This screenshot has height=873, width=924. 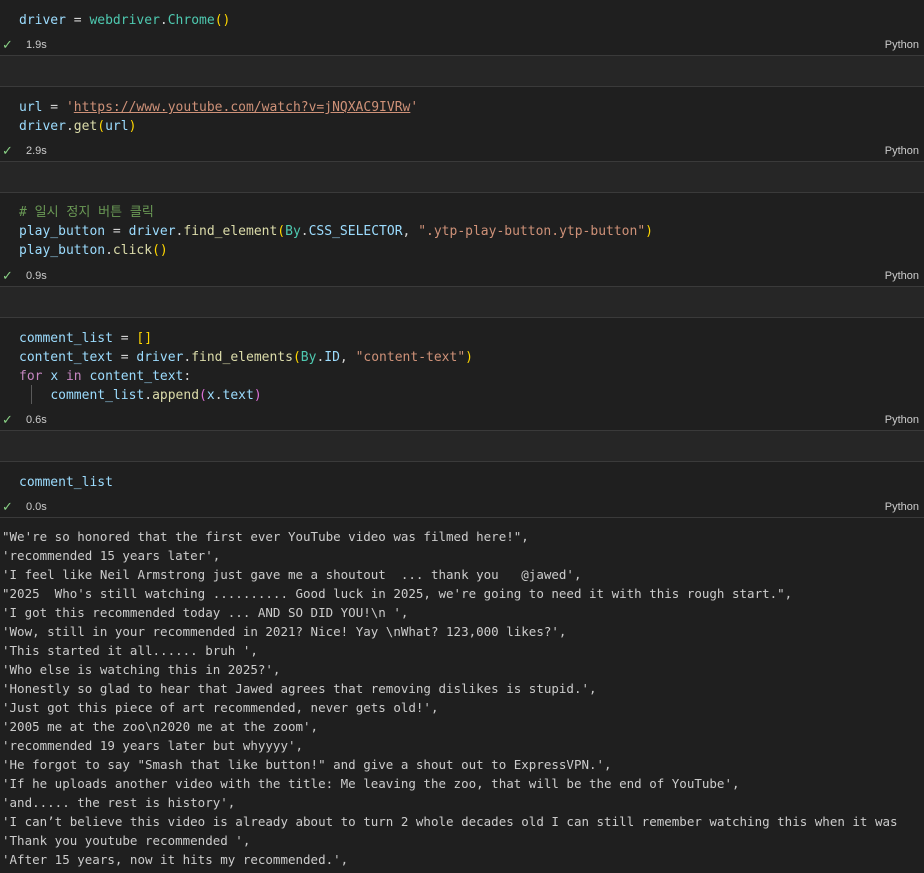 What do you see at coordinates (130, 650) in the screenshot?
I see `output-line: 'This started it all...... bruh ',` at bounding box center [130, 650].